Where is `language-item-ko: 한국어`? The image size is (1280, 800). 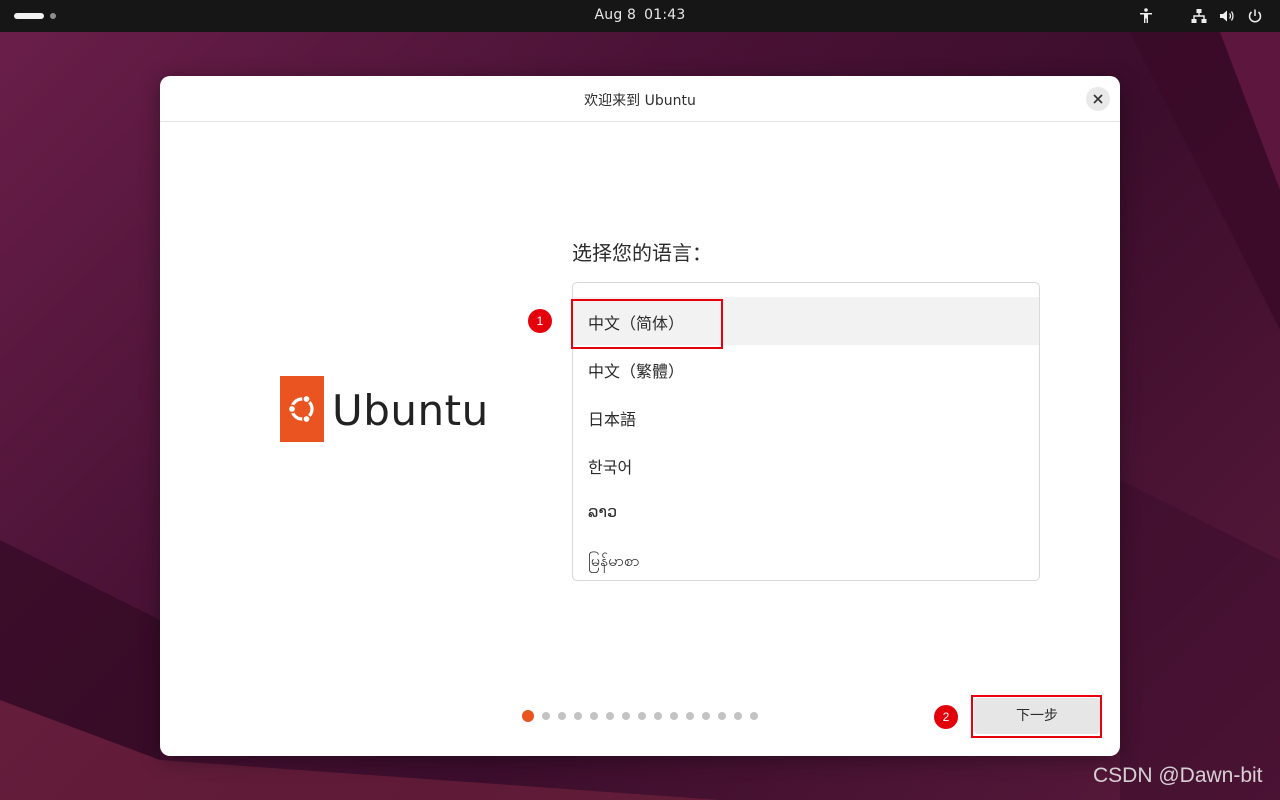 language-item-ko: 한국어 is located at coordinates (806, 465).